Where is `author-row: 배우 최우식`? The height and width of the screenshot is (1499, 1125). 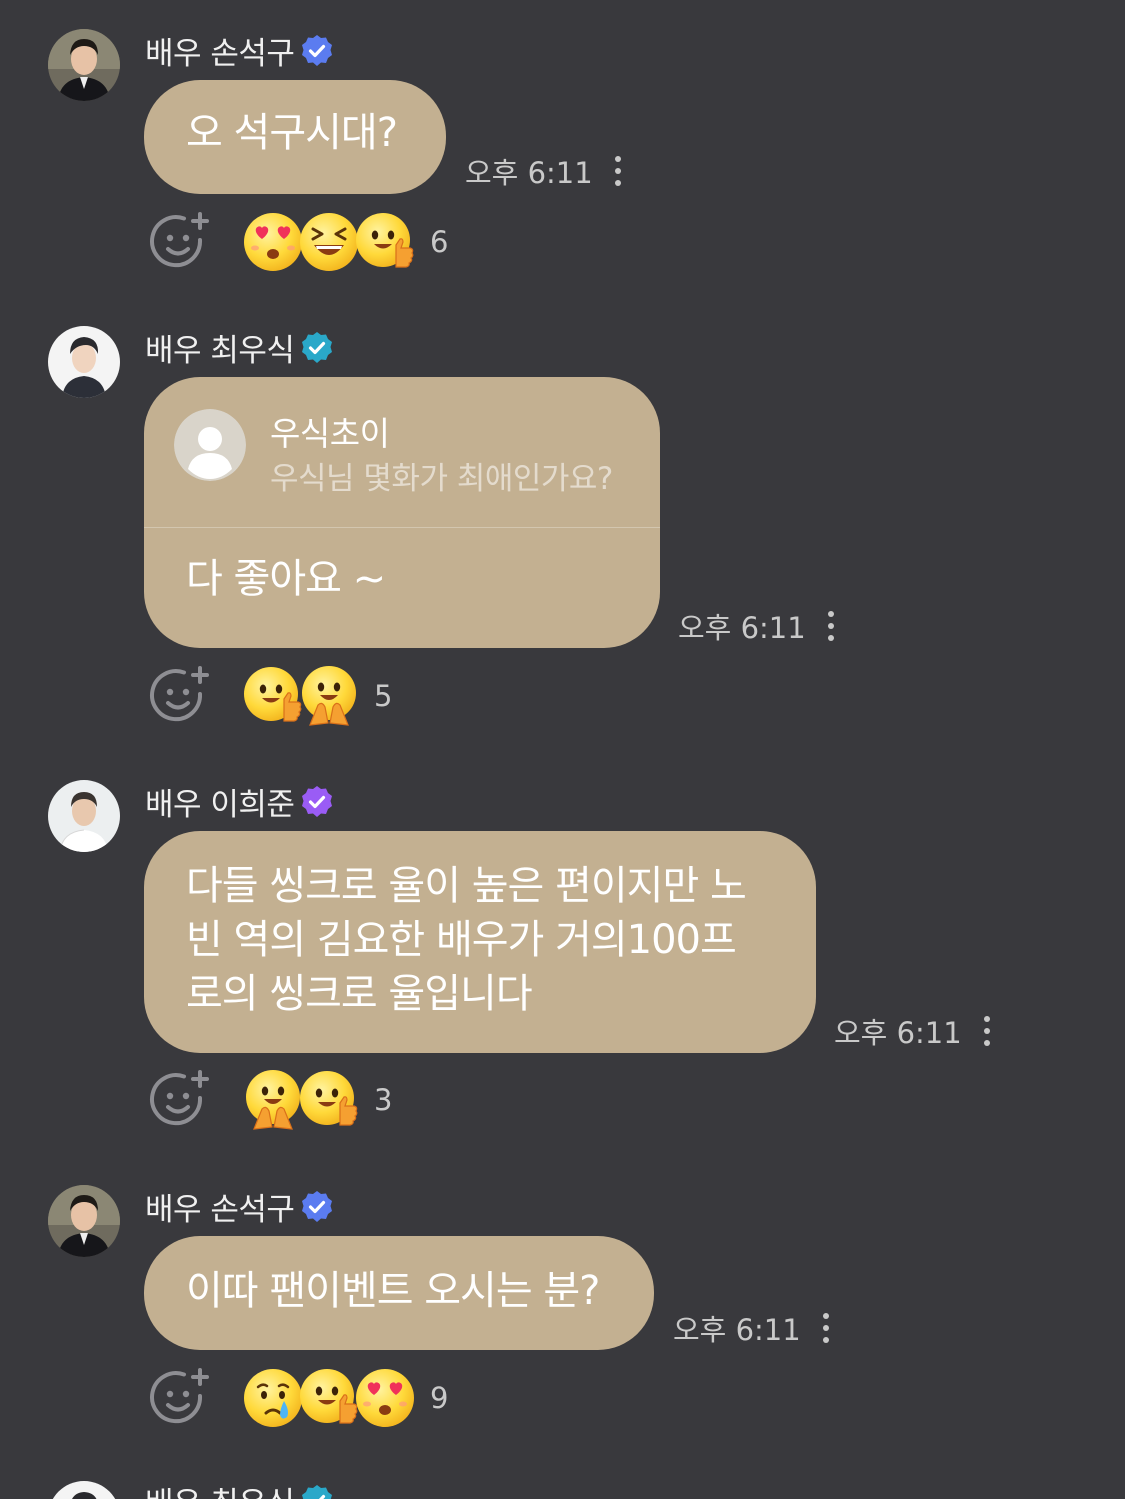
author-row: 배우 최우식 is located at coordinates (239, 1488).